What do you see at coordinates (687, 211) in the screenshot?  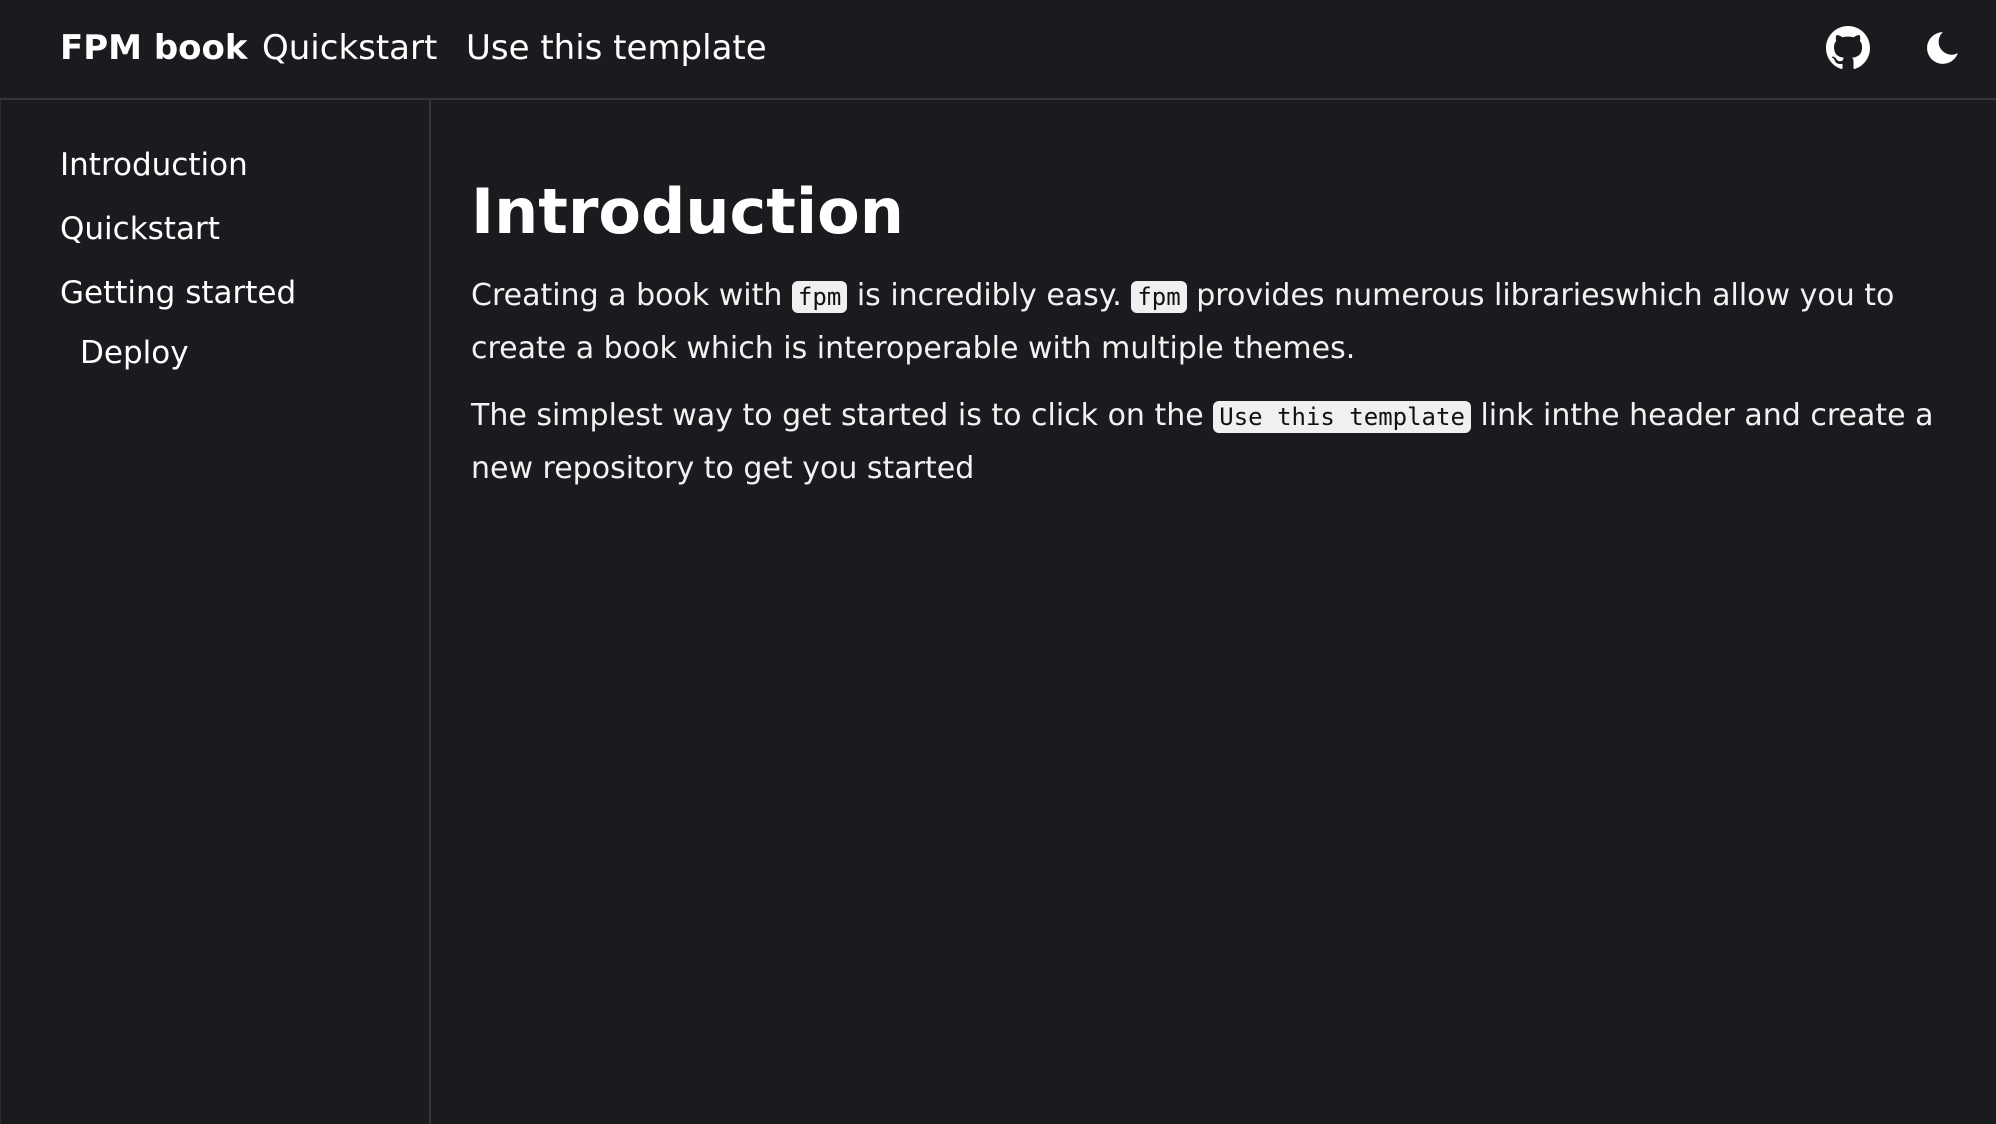 I see `page-title: Introduction` at bounding box center [687, 211].